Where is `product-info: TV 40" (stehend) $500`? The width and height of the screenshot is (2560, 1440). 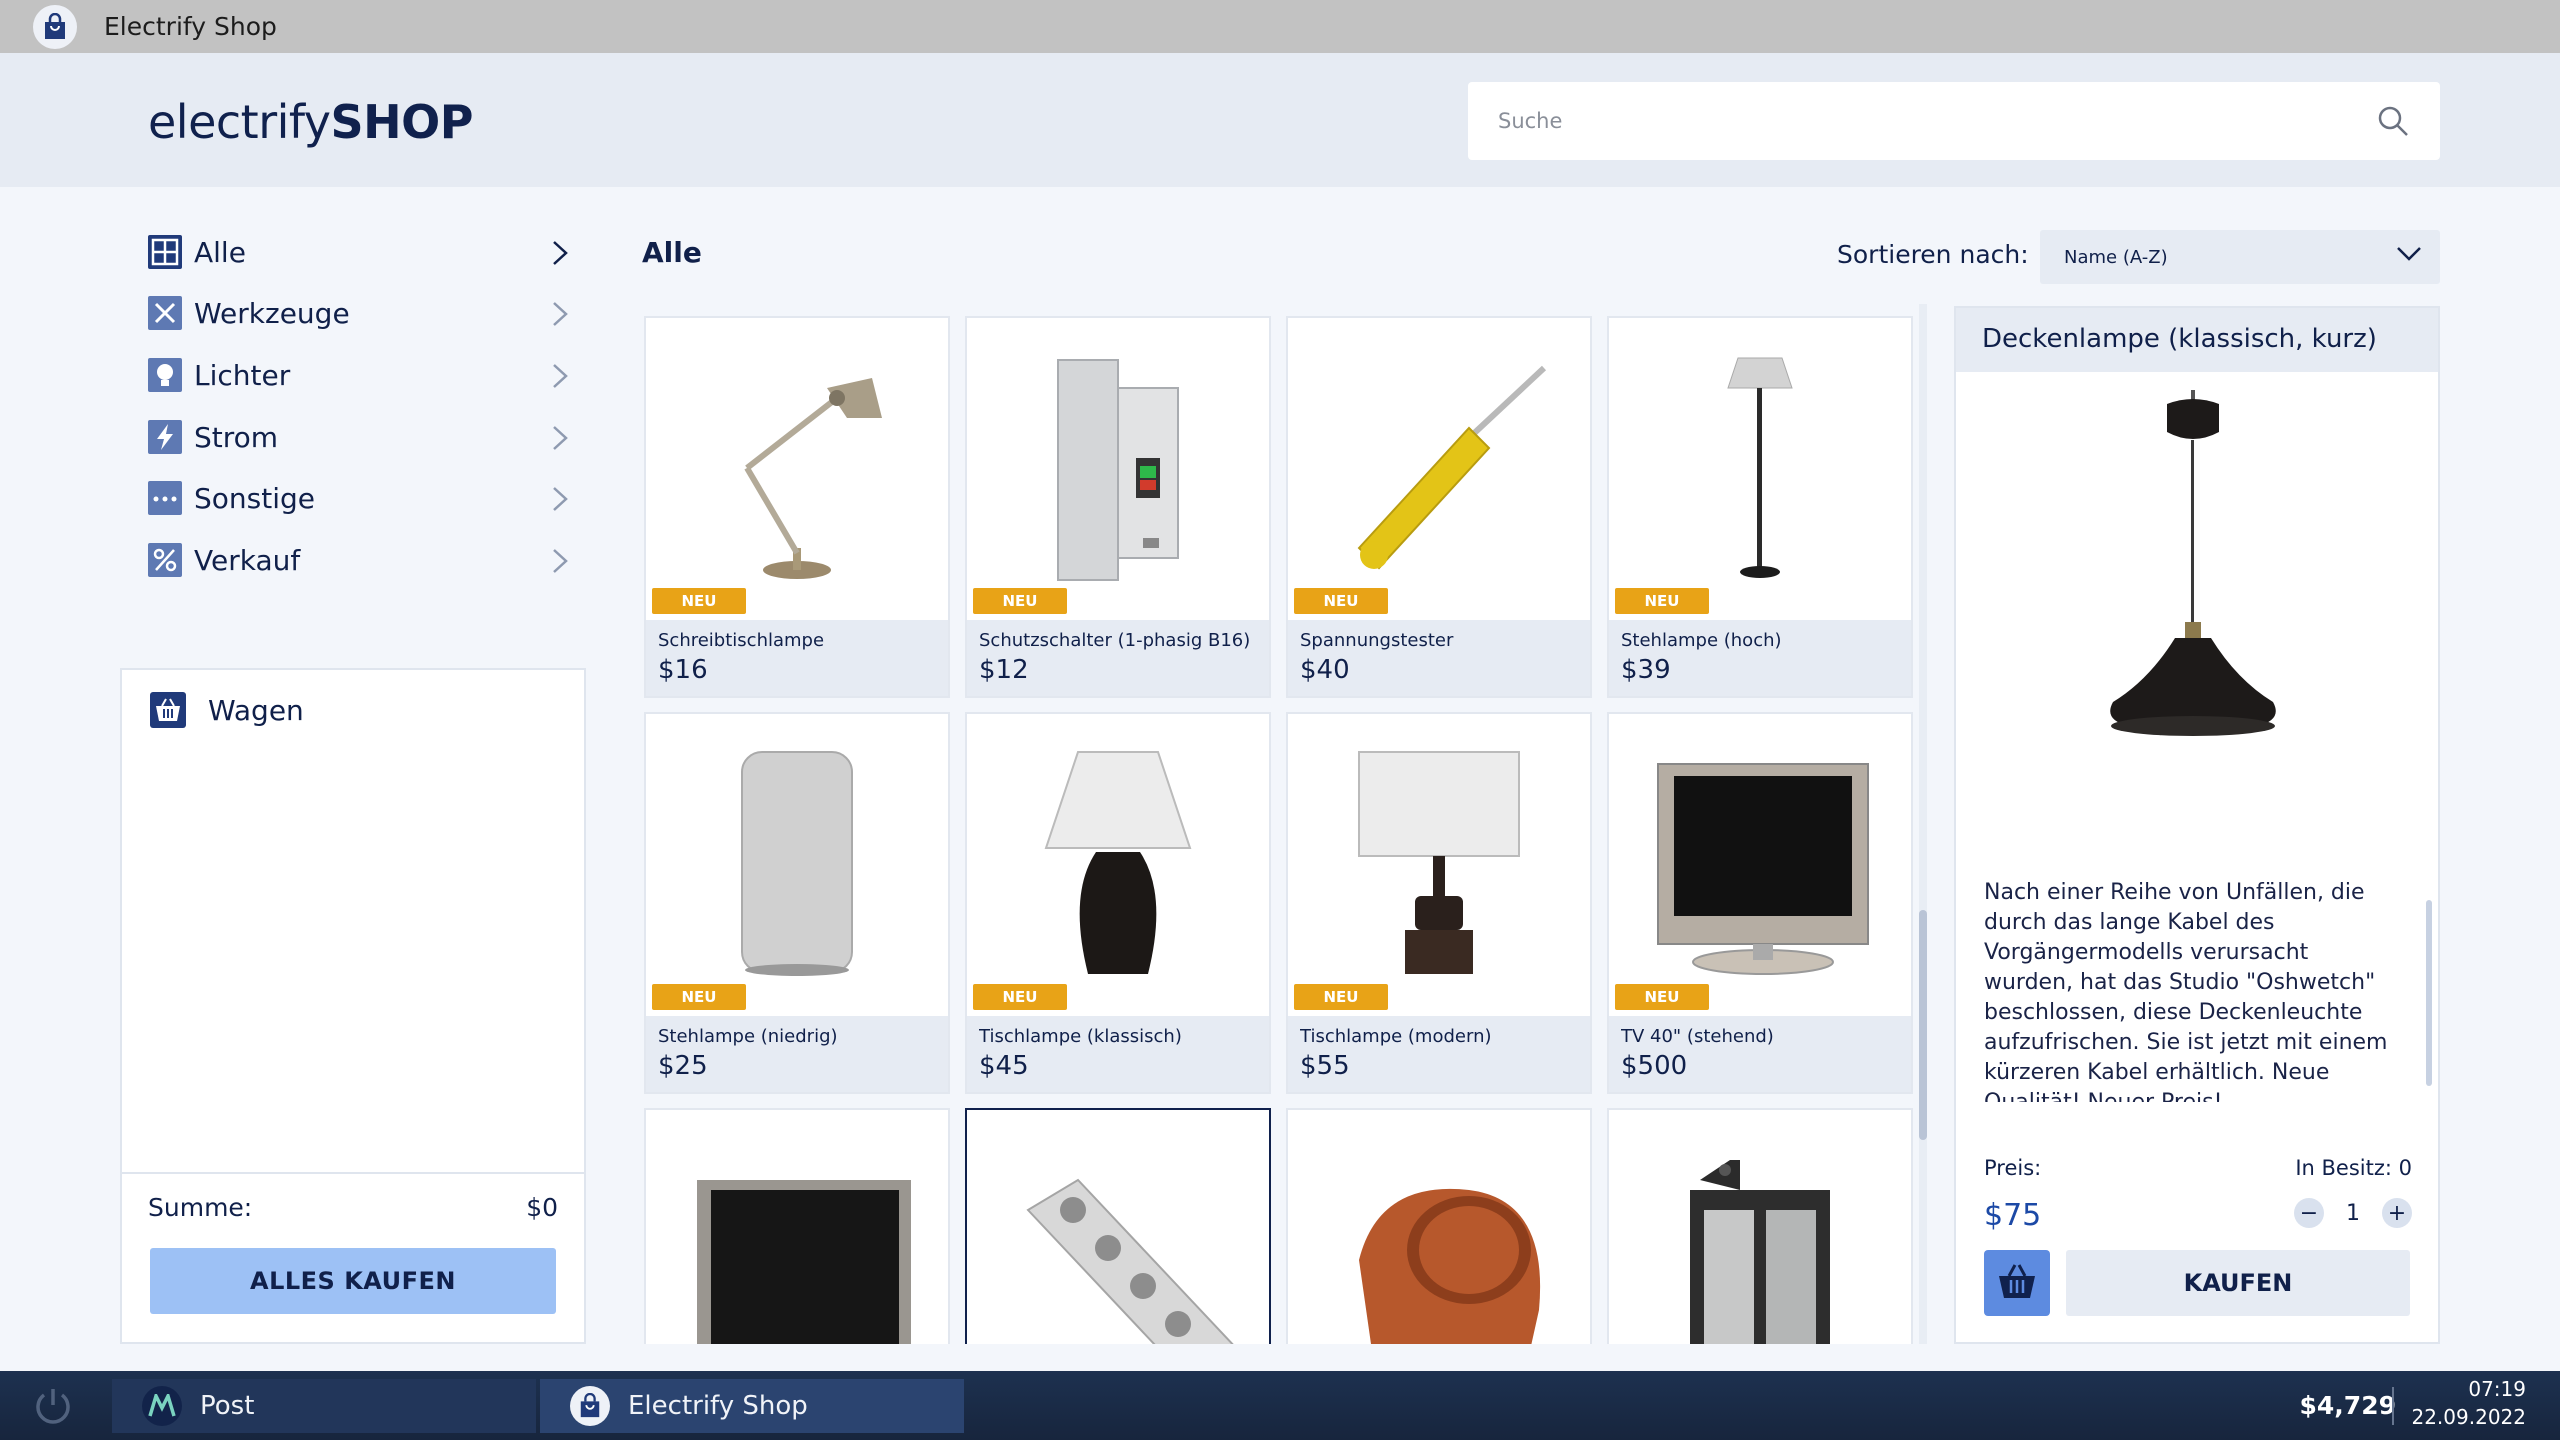
product-info: TV 40" (stehend) $500 is located at coordinates (1760, 1054).